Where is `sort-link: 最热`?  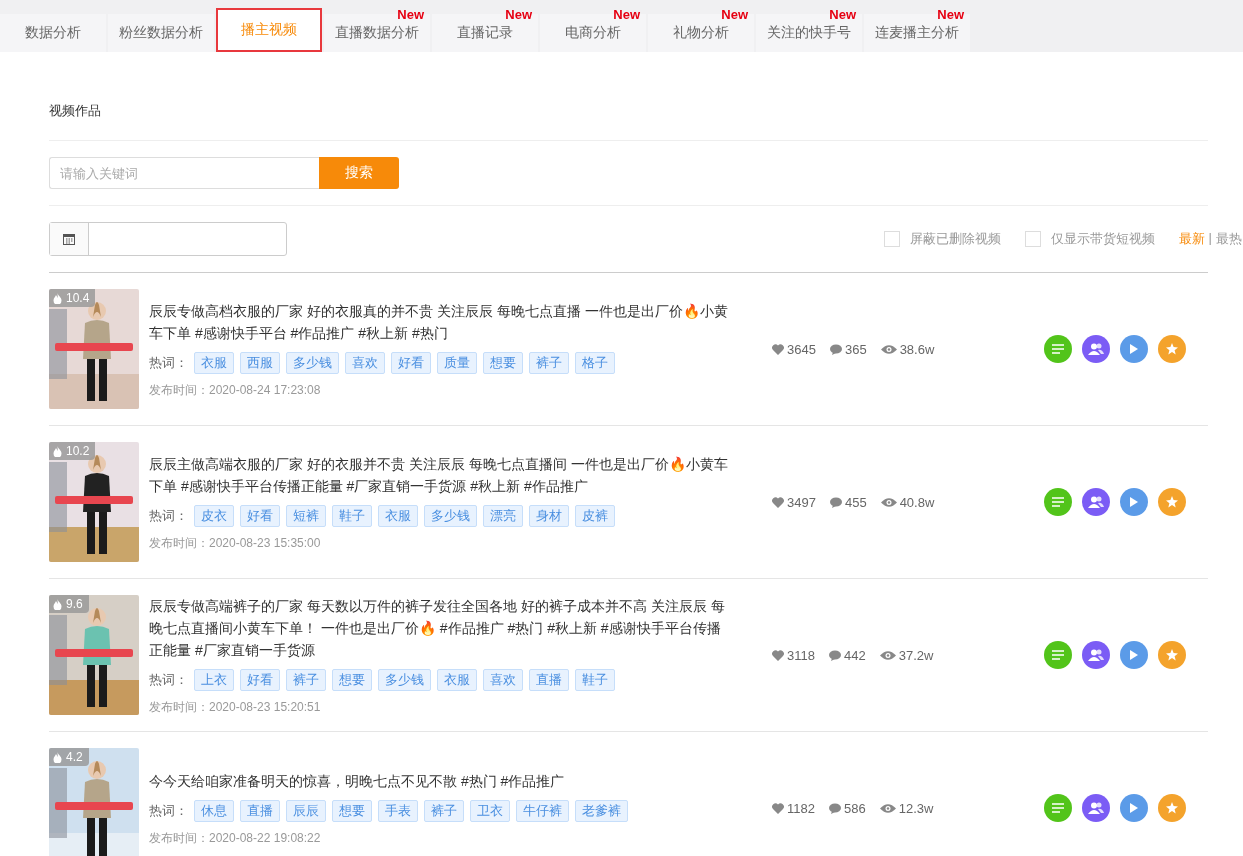 sort-link: 最热 is located at coordinates (1229, 239).